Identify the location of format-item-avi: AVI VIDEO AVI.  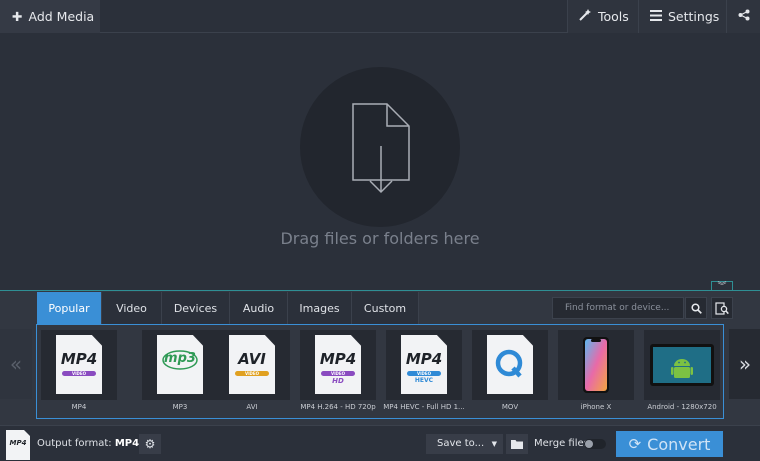
(252, 372).